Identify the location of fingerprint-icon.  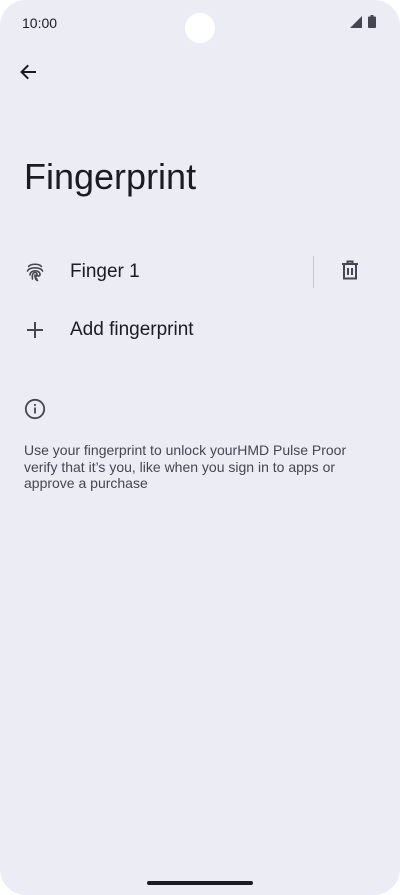
(35, 272).